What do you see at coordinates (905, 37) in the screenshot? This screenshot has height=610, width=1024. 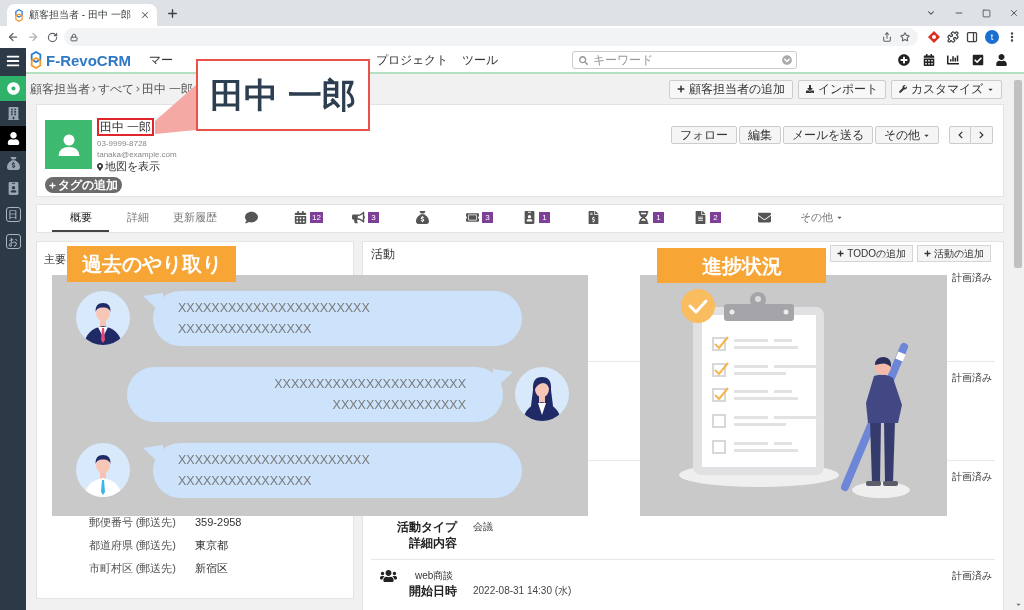 I see `star-icon` at bounding box center [905, 37].